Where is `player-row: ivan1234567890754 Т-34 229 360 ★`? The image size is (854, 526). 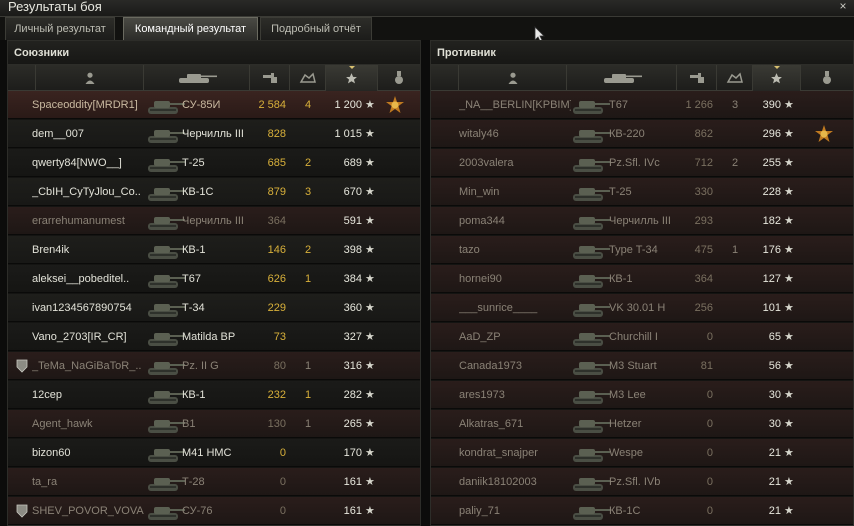
player-row: ivan1234567890754 Т-34 229 360 ★ is located at coordinates (214, 308).